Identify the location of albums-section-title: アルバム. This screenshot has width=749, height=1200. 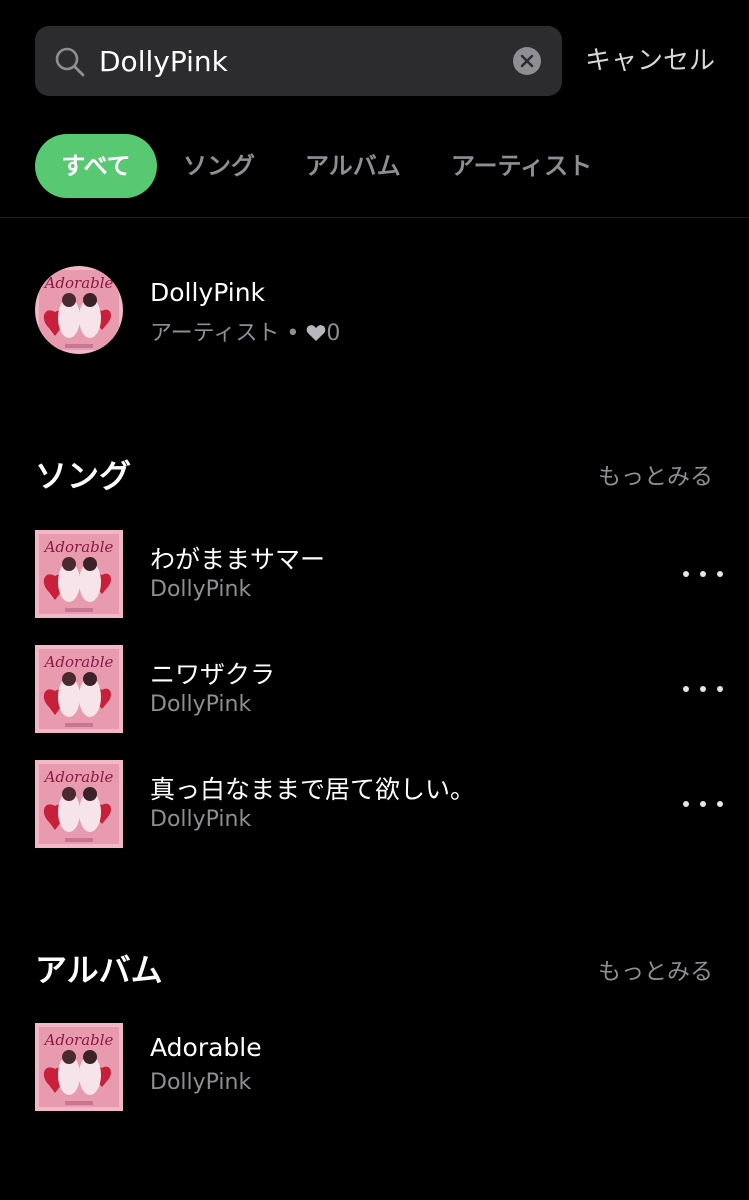
(99, 970).